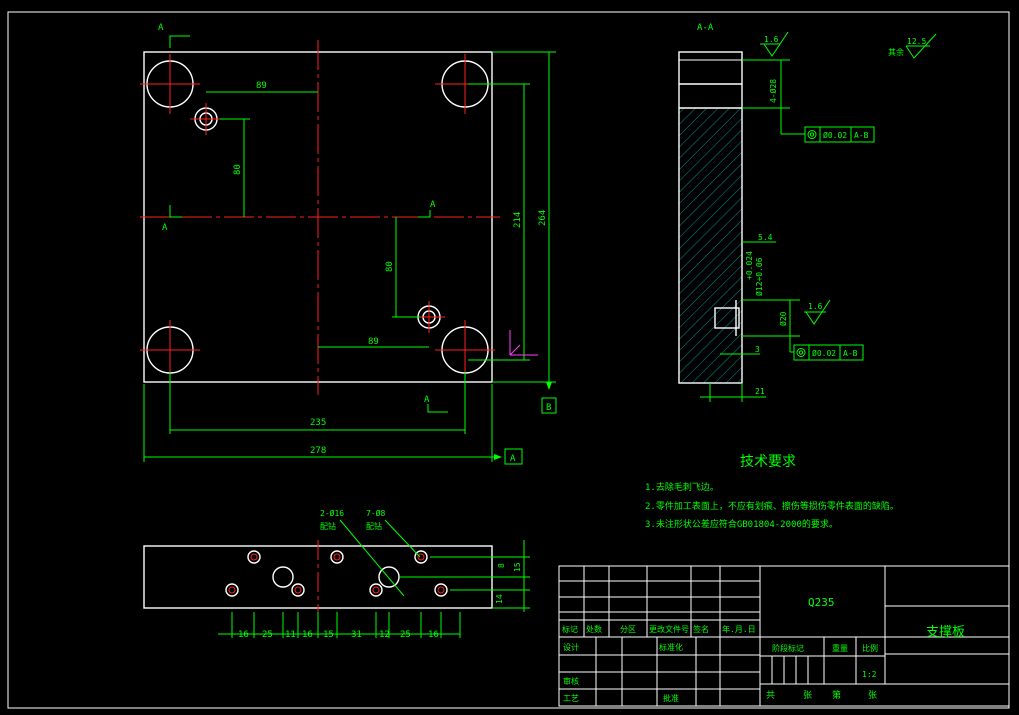  What do you see at coordinates (390, 266) in the screenshot?
I see `dim-80-right: 80` at bounding box center [390, 266].